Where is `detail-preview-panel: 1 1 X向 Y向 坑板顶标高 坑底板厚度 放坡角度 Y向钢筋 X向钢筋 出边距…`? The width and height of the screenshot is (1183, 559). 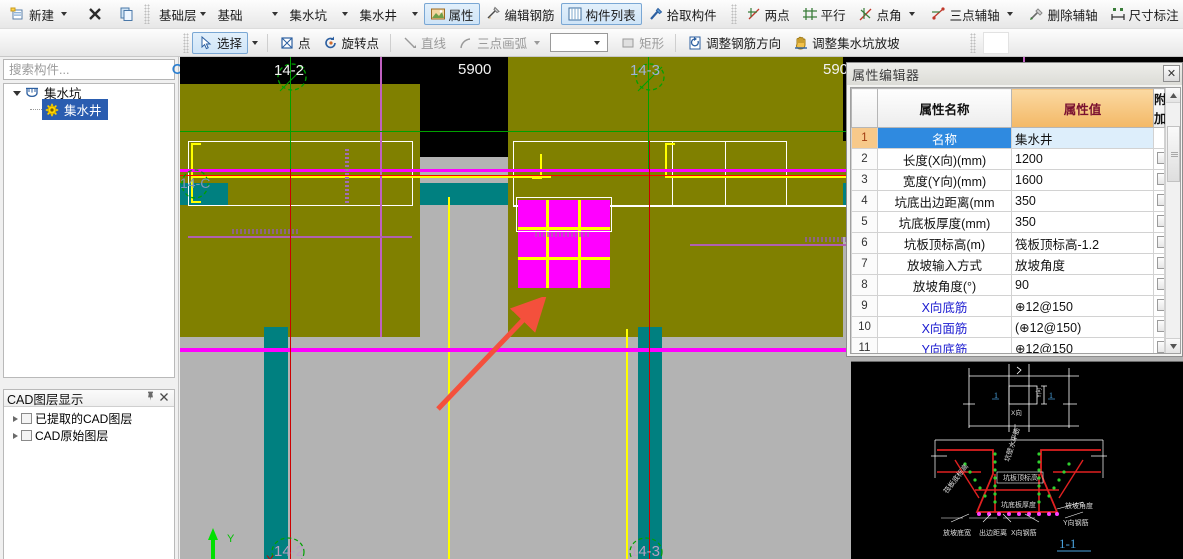
detail-preview-panel: 1 1 X向 Y向 坑板顶标高 坑底板厚度 放坡角度 Y向钢筋 X向钢筋 出边距… is located at coordinates (1017, 460).